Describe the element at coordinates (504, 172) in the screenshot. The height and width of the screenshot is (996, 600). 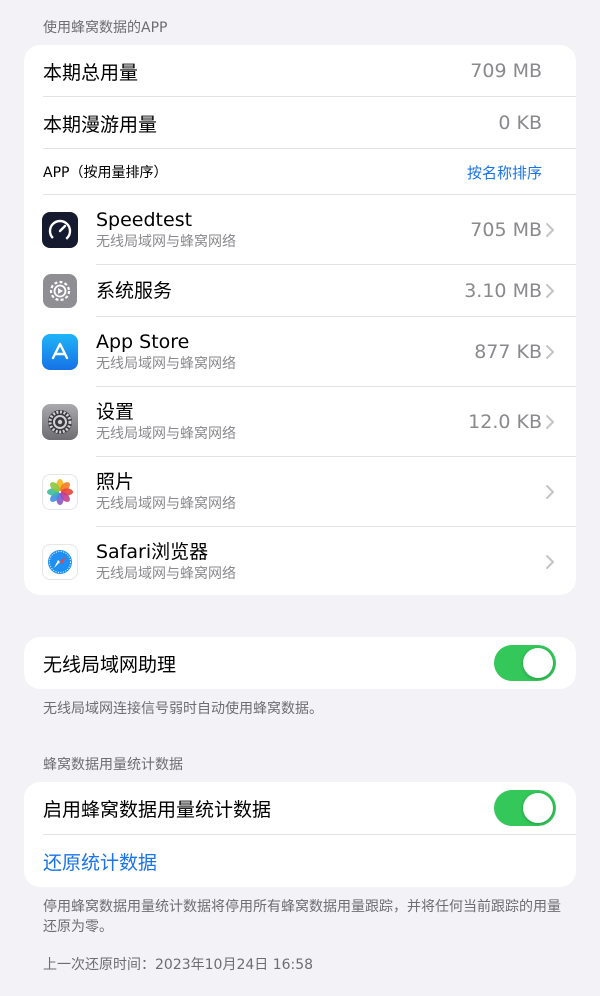
I see `sort-by-name-link: 按名称排序` at that location.